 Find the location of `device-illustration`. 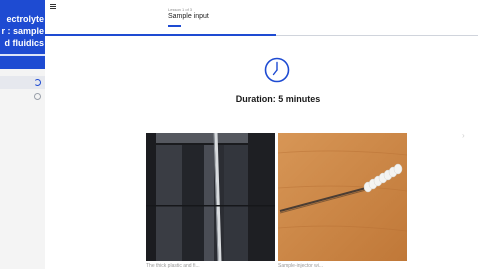

device-illustration is located at coordinates (210, 197).